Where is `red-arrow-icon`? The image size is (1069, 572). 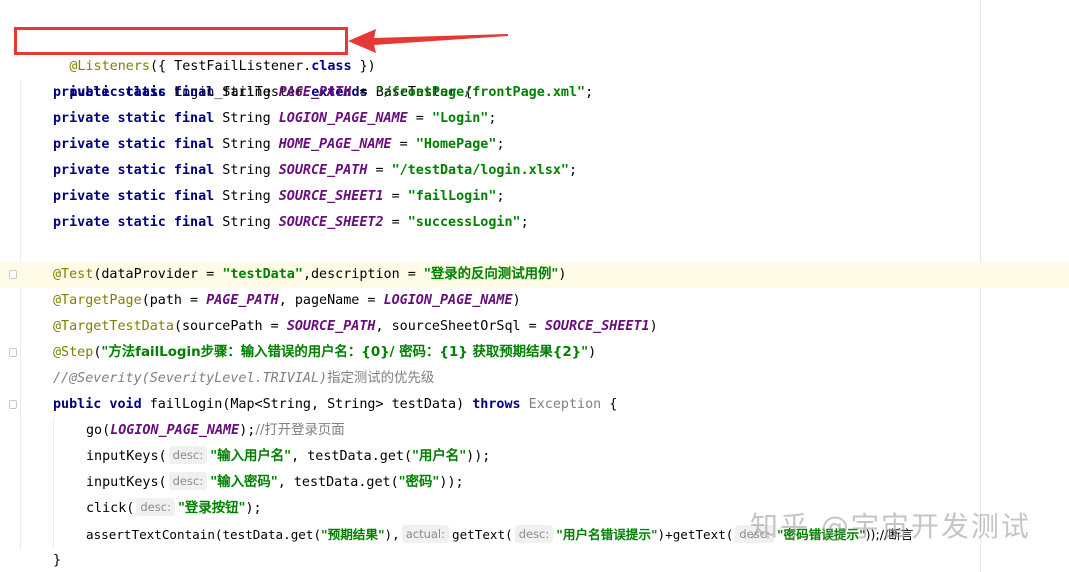 red-arrow-icon is located at coordinates (428, 41).